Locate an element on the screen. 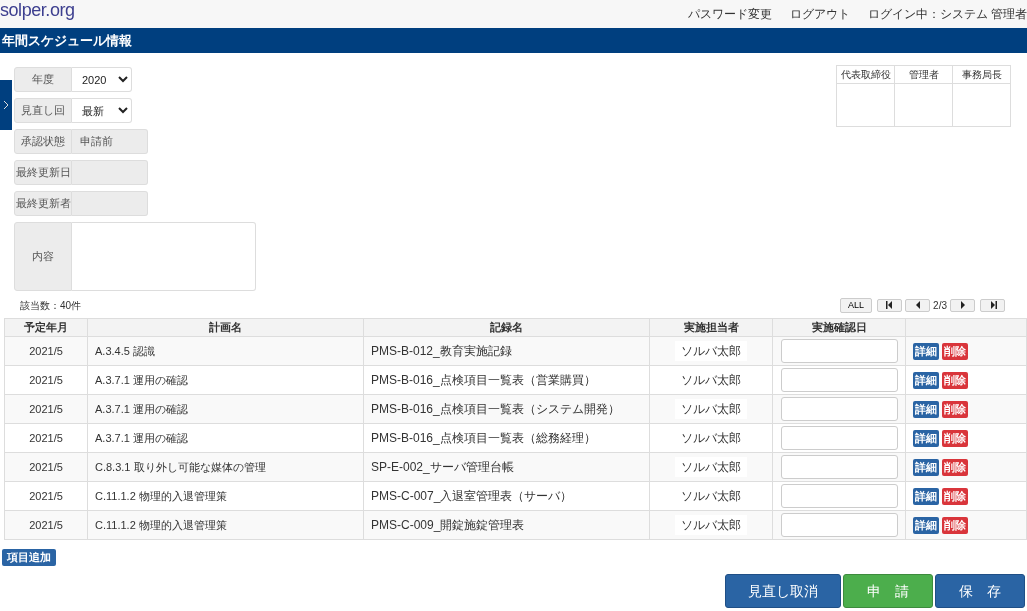 The width and height of the screenshot is (1027, 611). header-link: パスワード変更 is located at coordinates (729, 14).